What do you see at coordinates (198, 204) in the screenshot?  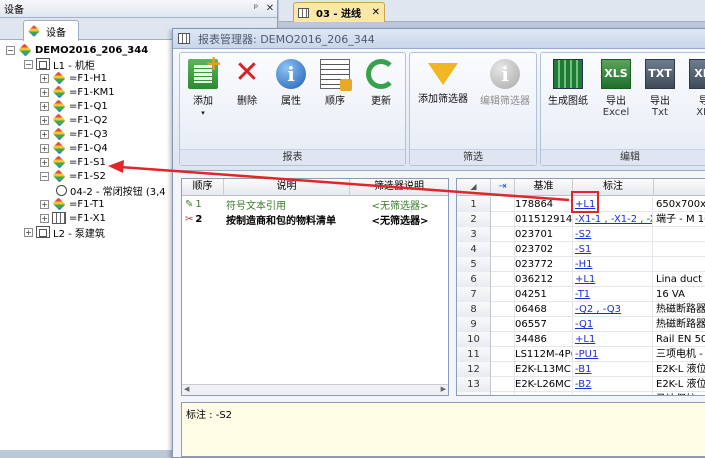 I see `row-order: 1` at bounding box center [198, 204].